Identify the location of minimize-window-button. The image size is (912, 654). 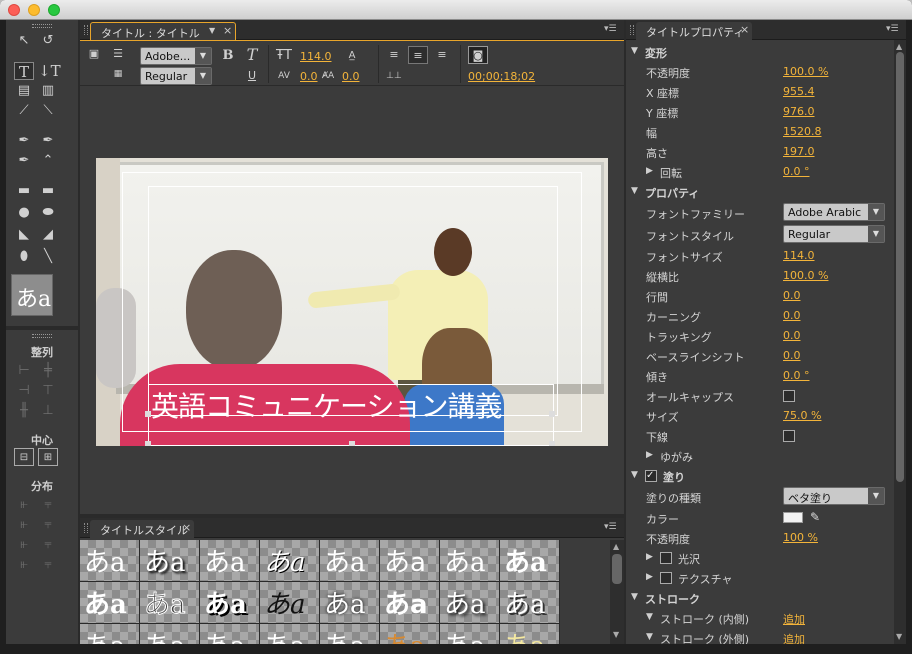
(34, 10).